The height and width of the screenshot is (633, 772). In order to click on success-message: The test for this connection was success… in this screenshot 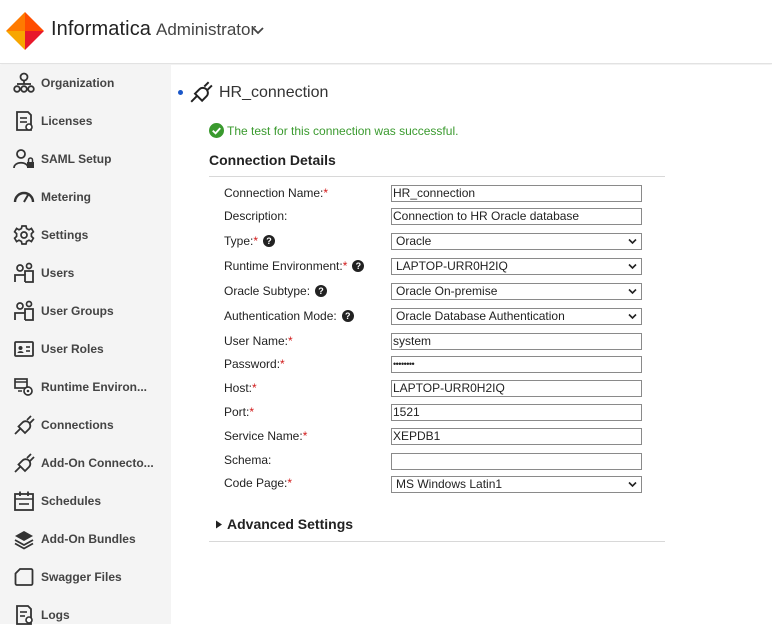, I will do `click(333, 130)`.